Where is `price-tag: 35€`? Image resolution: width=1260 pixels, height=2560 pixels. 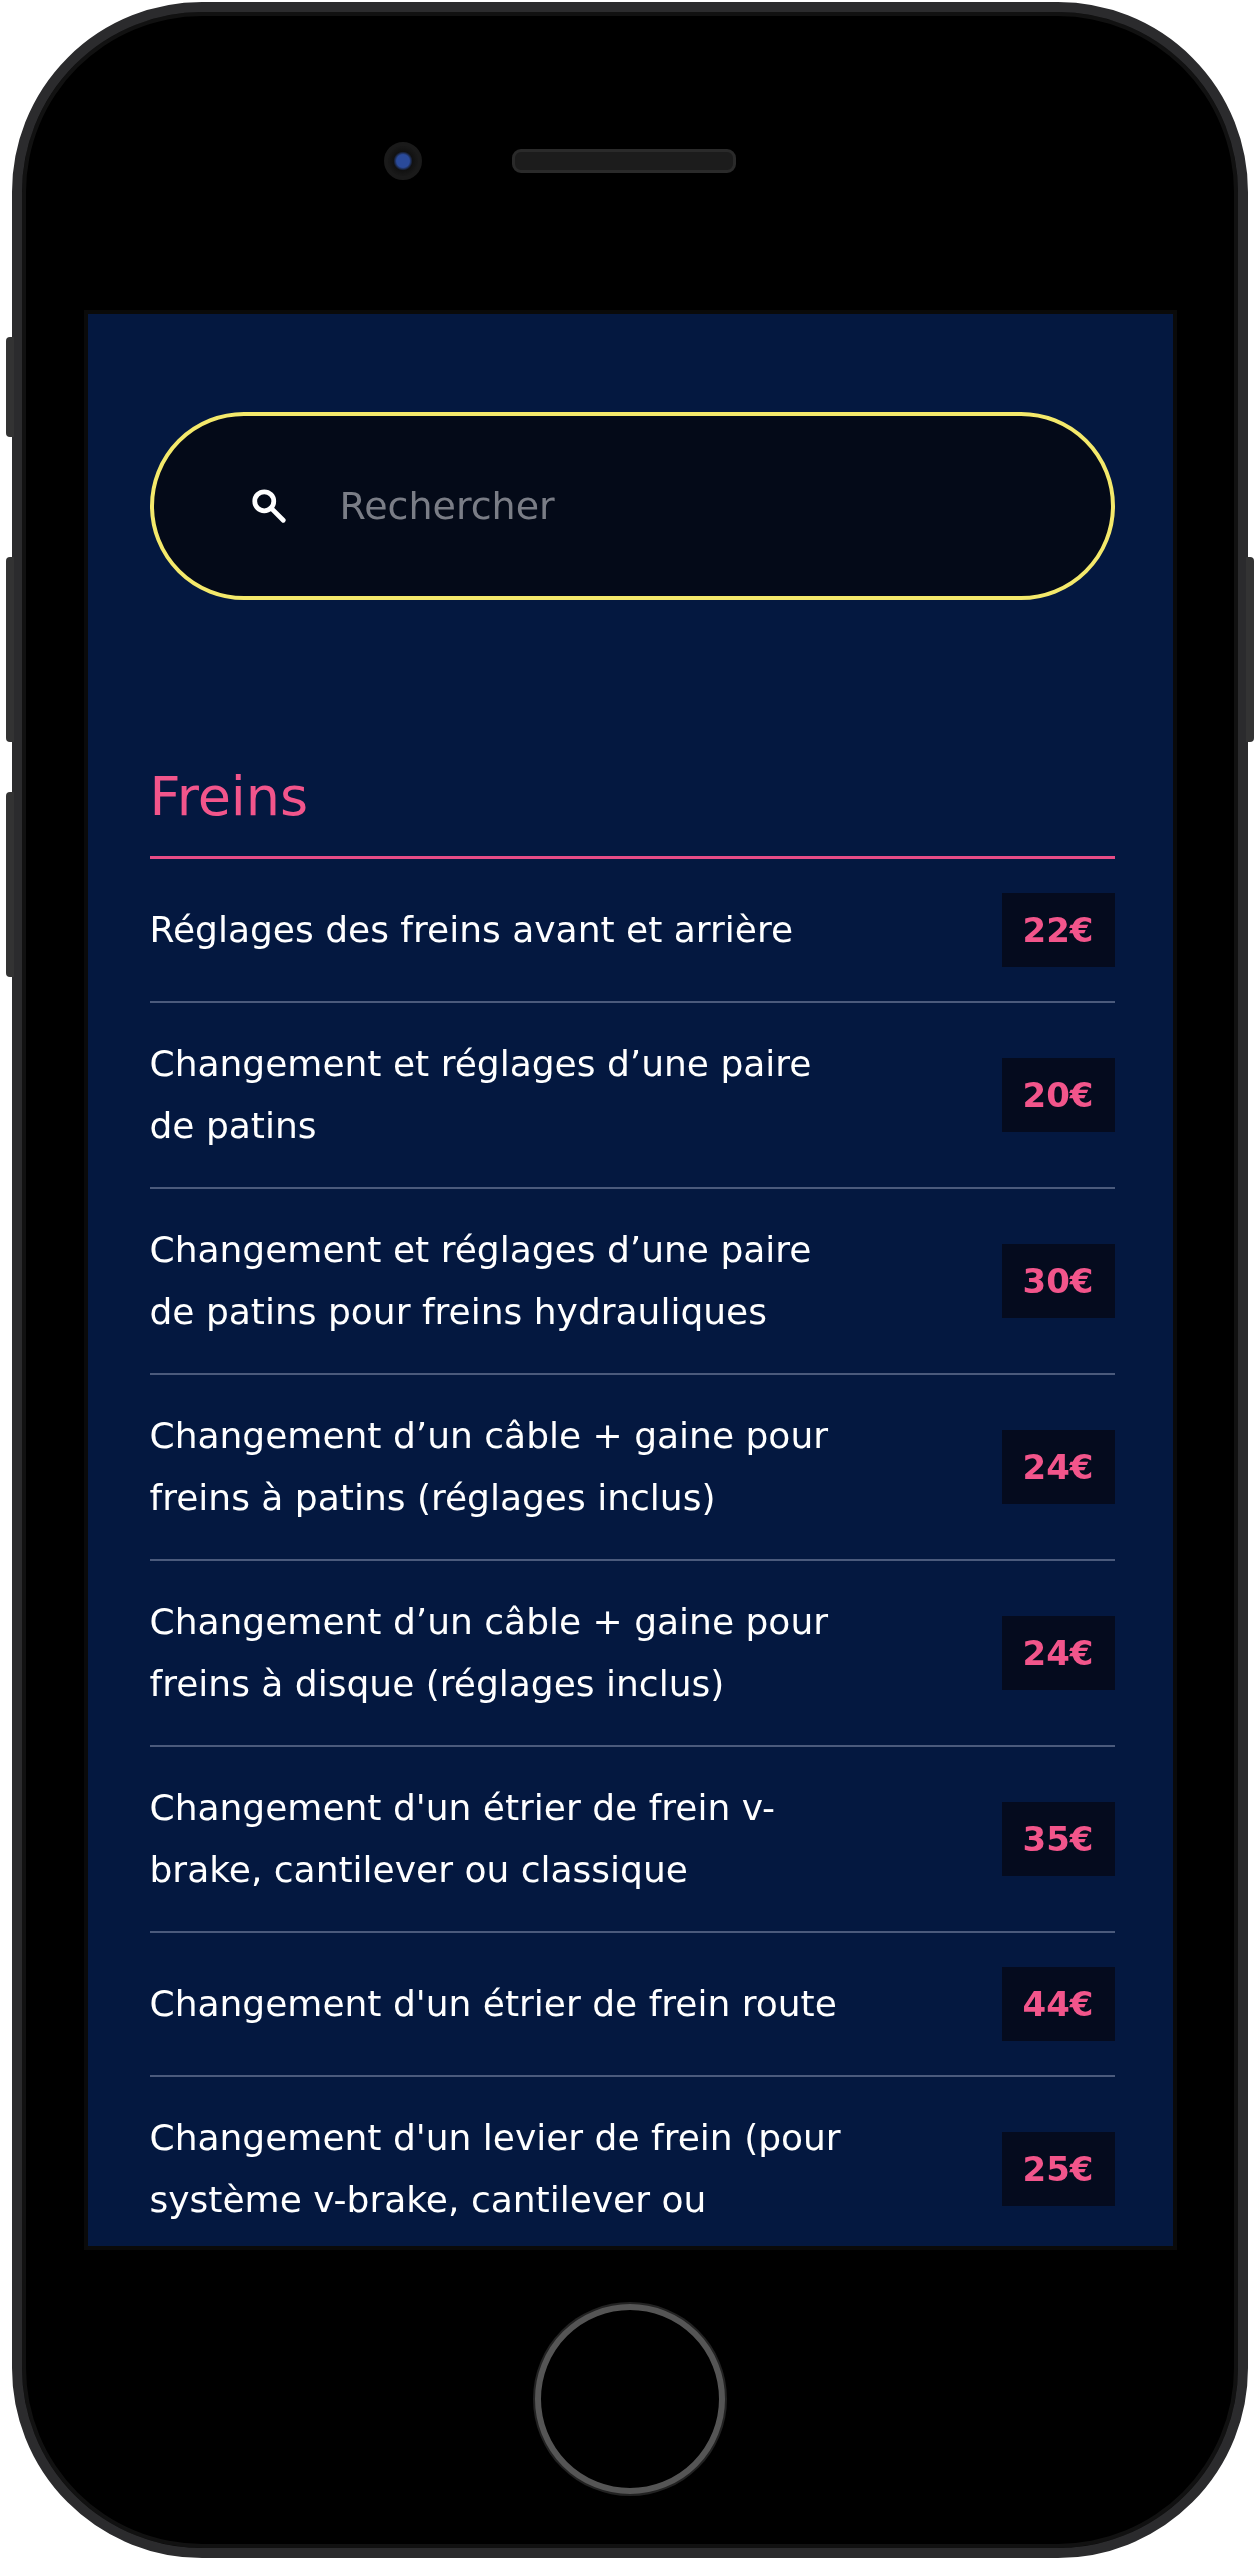
price-tag: 35€ is located at coordinates (1058, 1838).